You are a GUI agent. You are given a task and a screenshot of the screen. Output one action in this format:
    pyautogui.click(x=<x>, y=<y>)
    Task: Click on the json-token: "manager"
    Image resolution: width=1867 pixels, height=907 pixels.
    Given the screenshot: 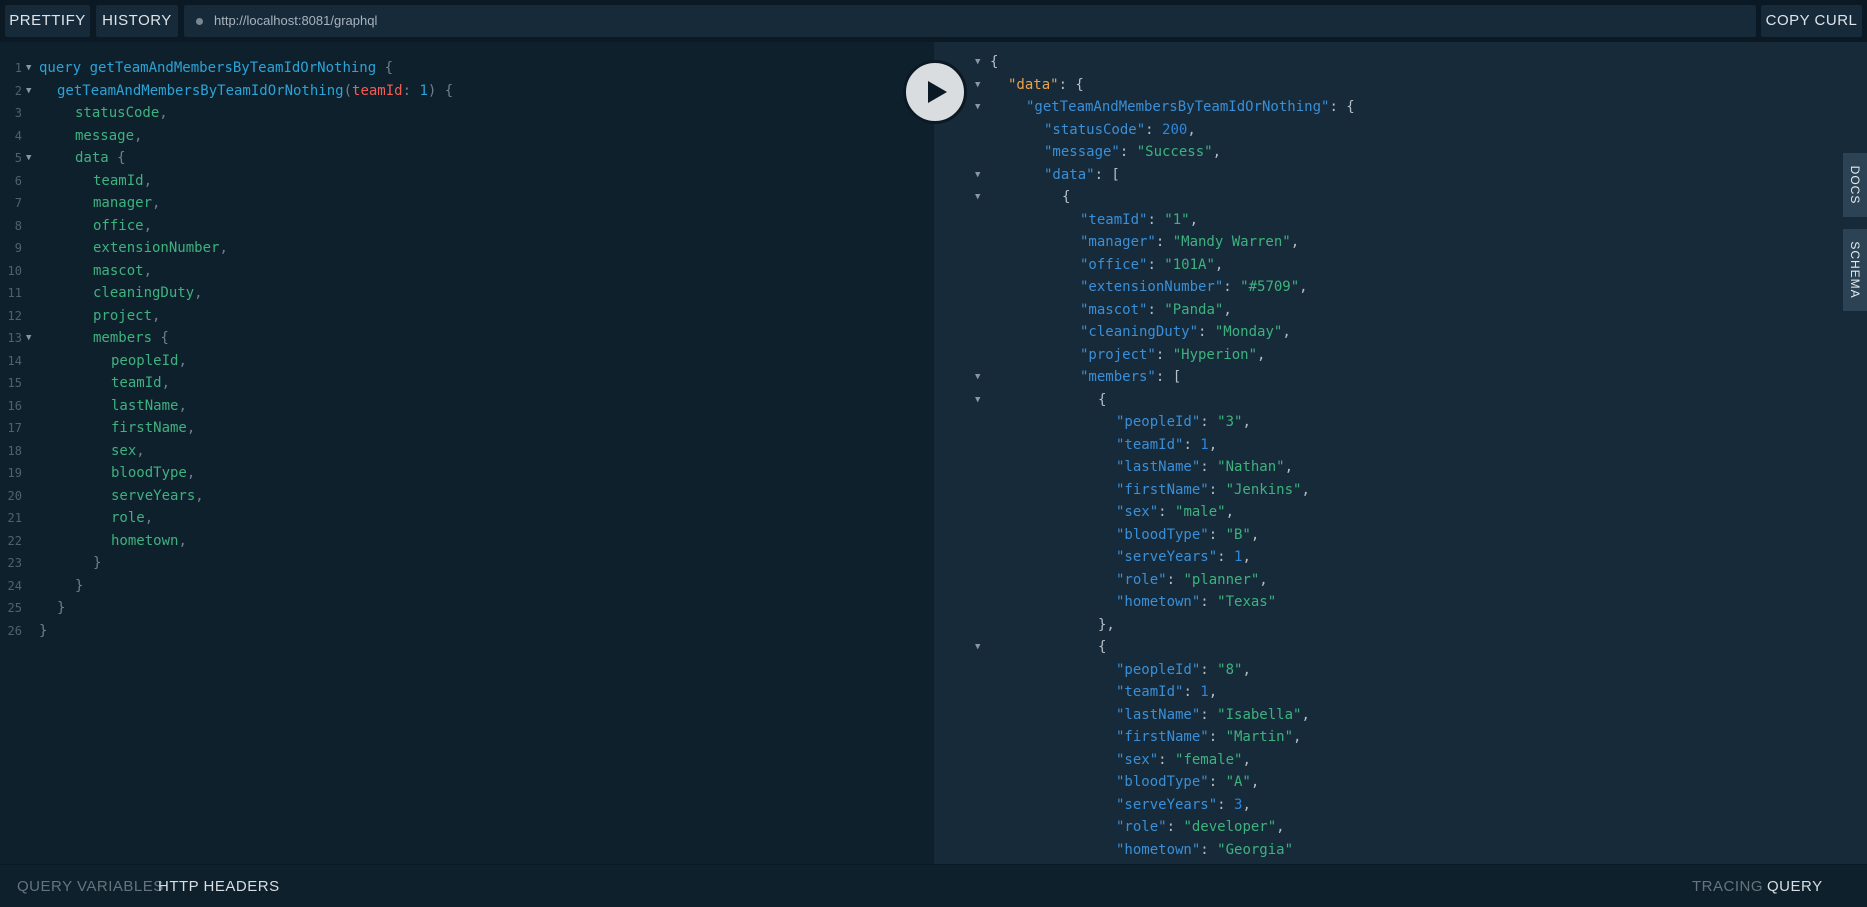 What is the action you would take?
    pyautogui.click(x=1118, y=242)
    